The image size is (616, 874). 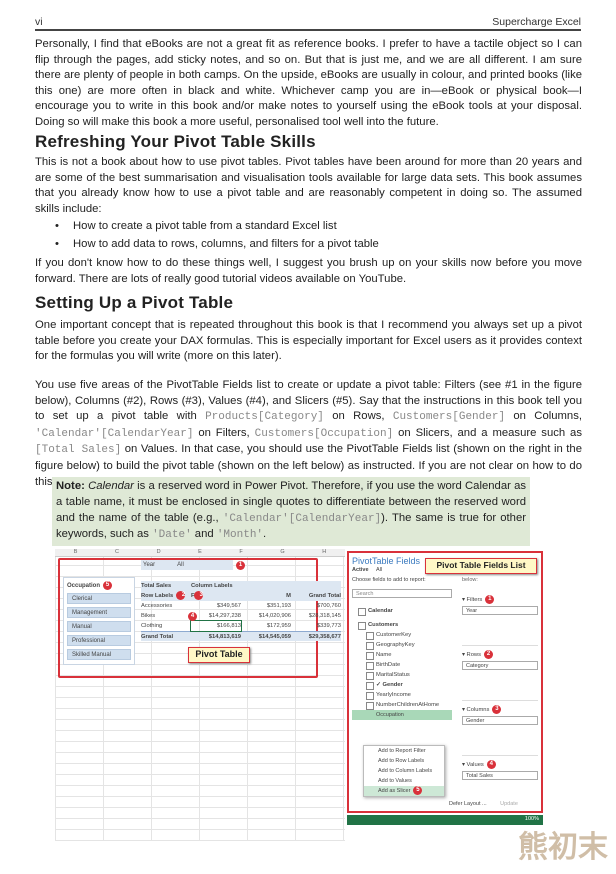 What do you see at coordinates (187, 565) in the screenshot?
I see `report-filter: Year All` at bounding box center [187, 565].